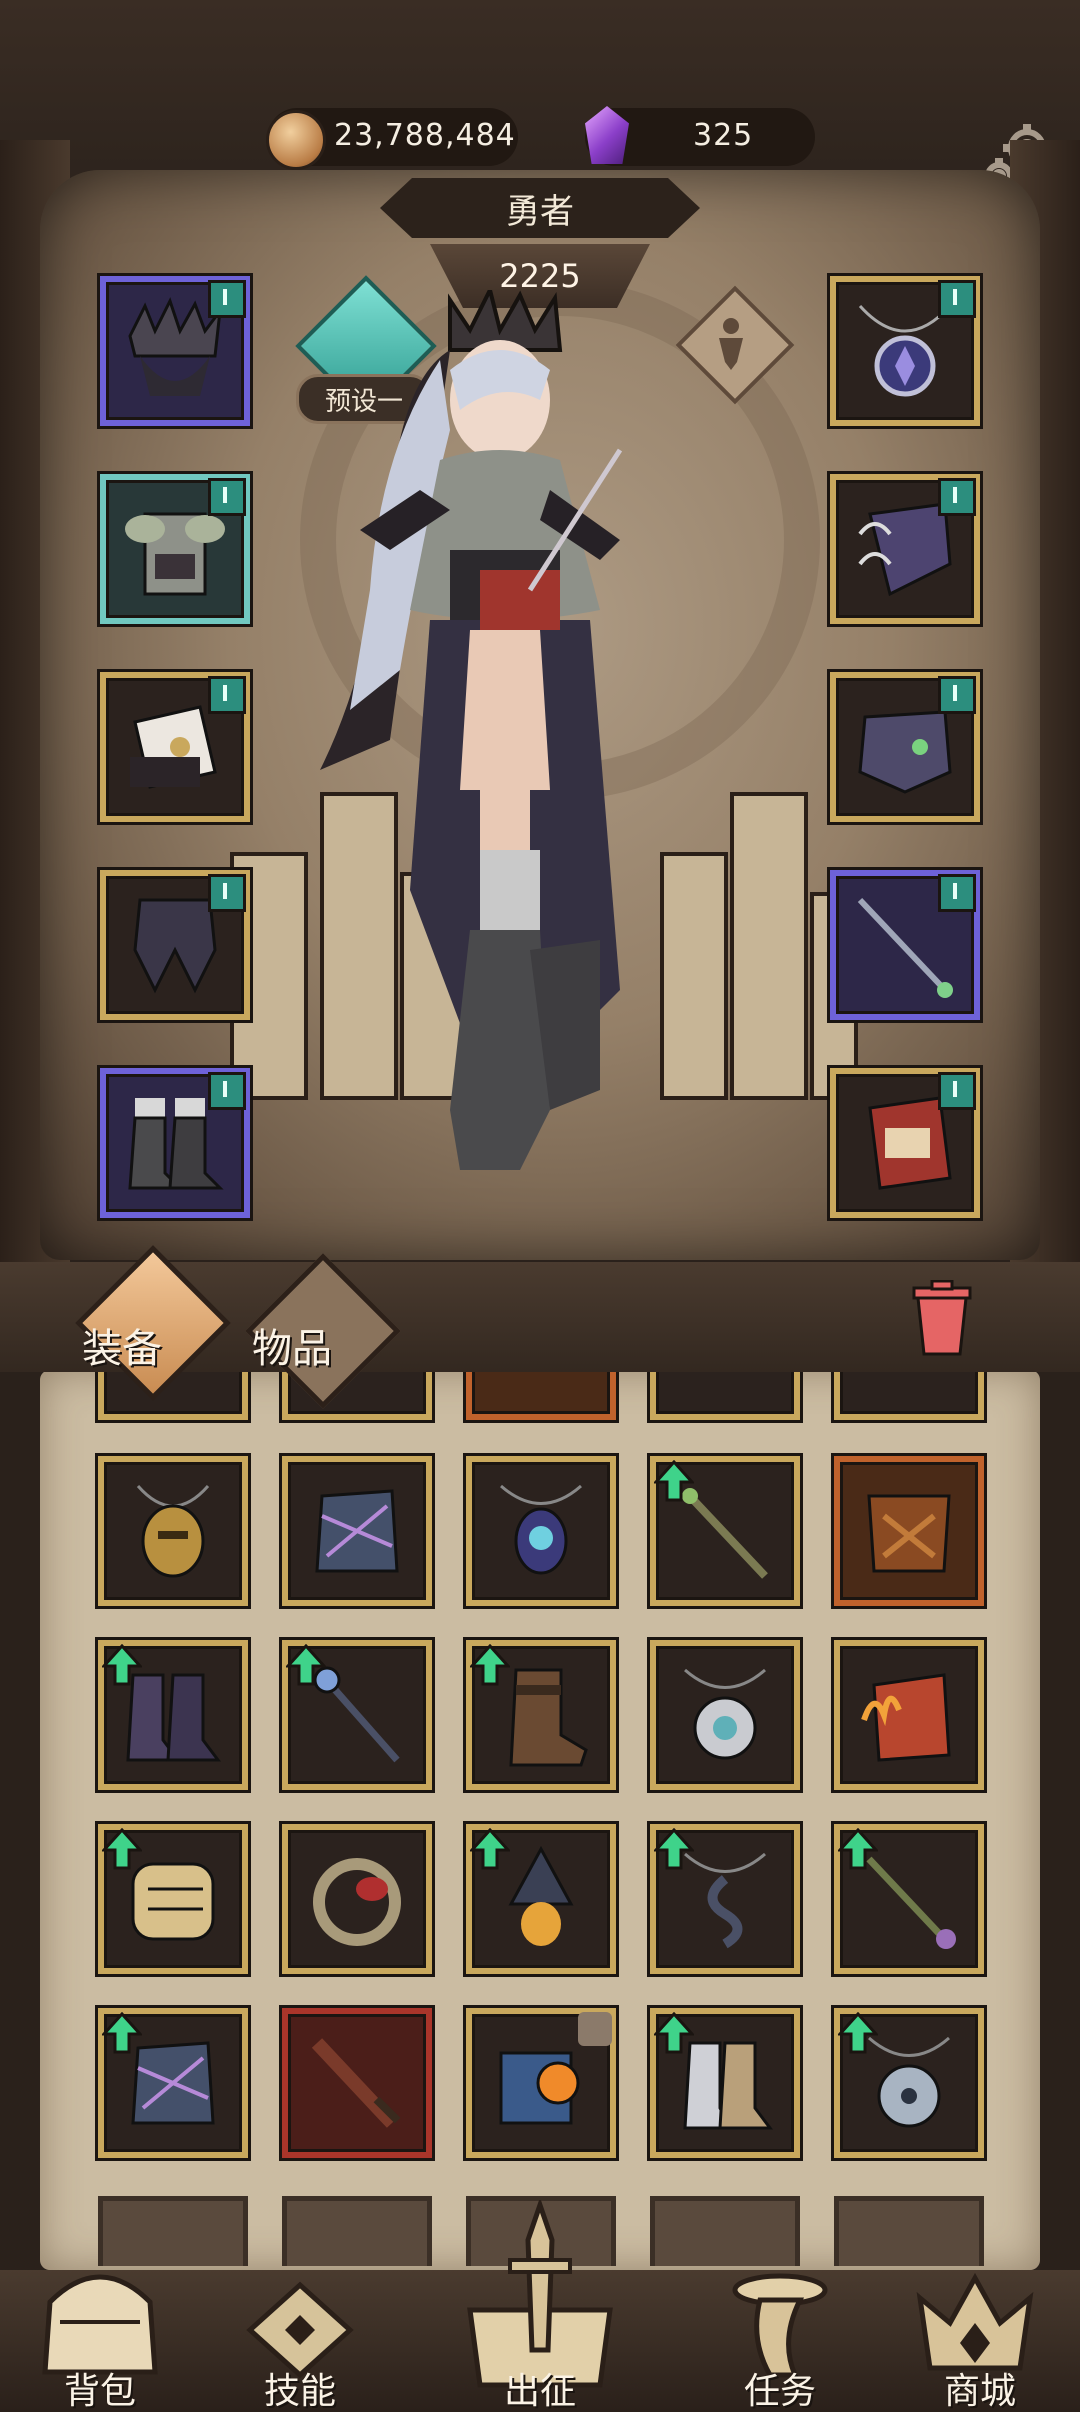  What do you see at coordinates (905, 945) in the screenshot?
I see `equip-slot-weapon` at bounding box center [905, 945].